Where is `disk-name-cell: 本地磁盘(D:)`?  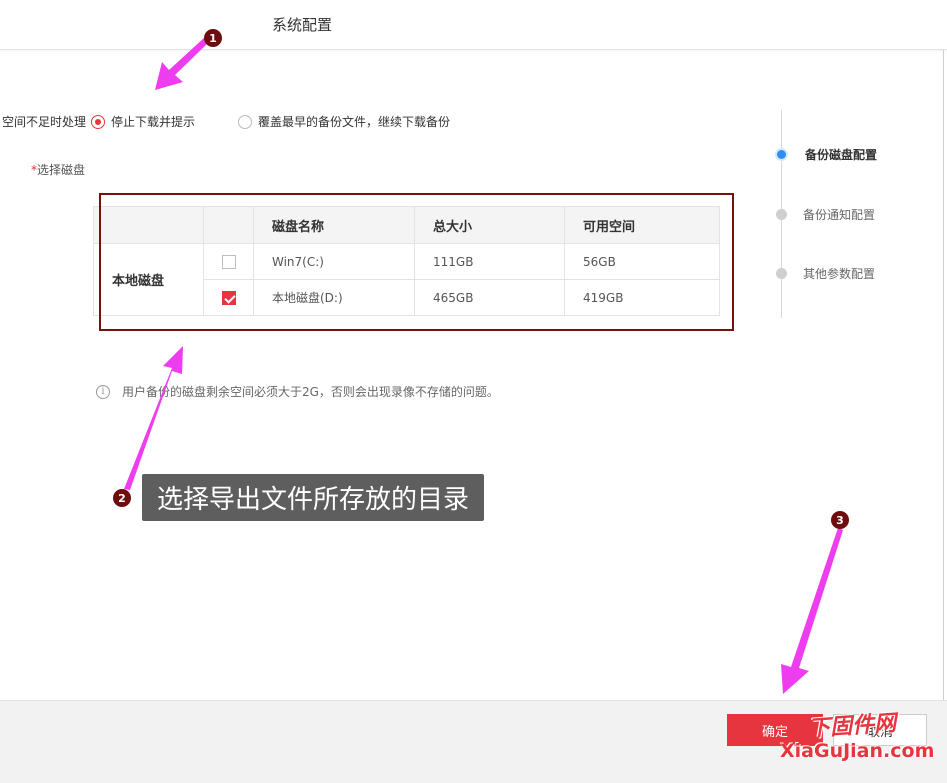
disk-name-cell: 本地磁盘(D:) is located at coordinates (334, 297).